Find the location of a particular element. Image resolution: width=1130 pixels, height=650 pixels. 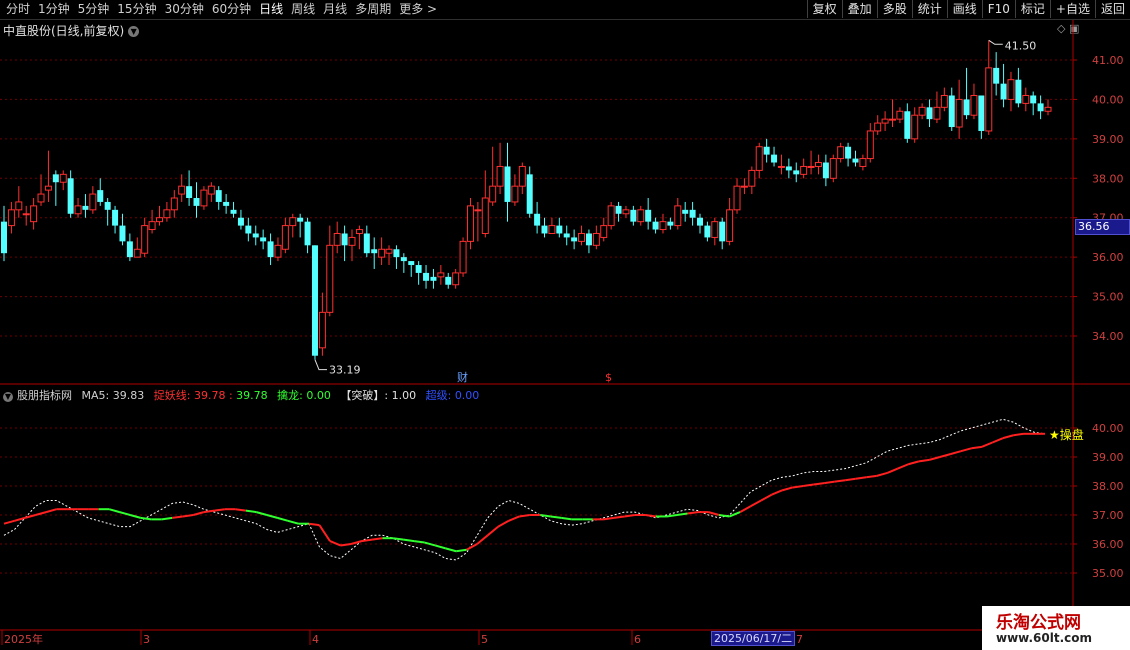

price-tick-label: 34.00 is located at coordinates (1108, 336).